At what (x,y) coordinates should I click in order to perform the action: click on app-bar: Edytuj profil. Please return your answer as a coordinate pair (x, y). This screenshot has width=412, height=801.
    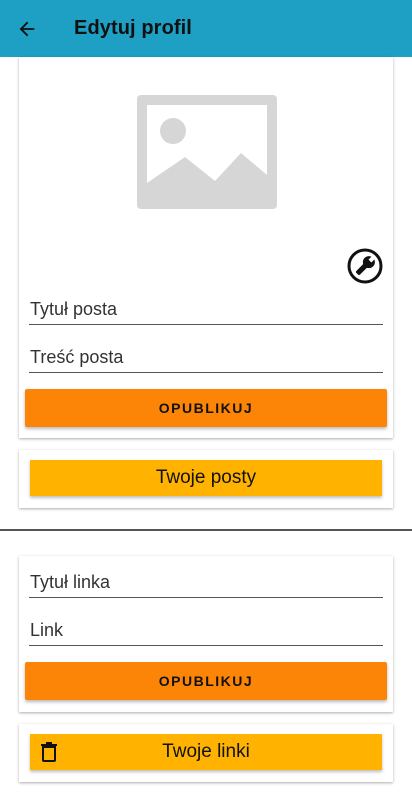
    Looking at the image, I should click on (206, 28).